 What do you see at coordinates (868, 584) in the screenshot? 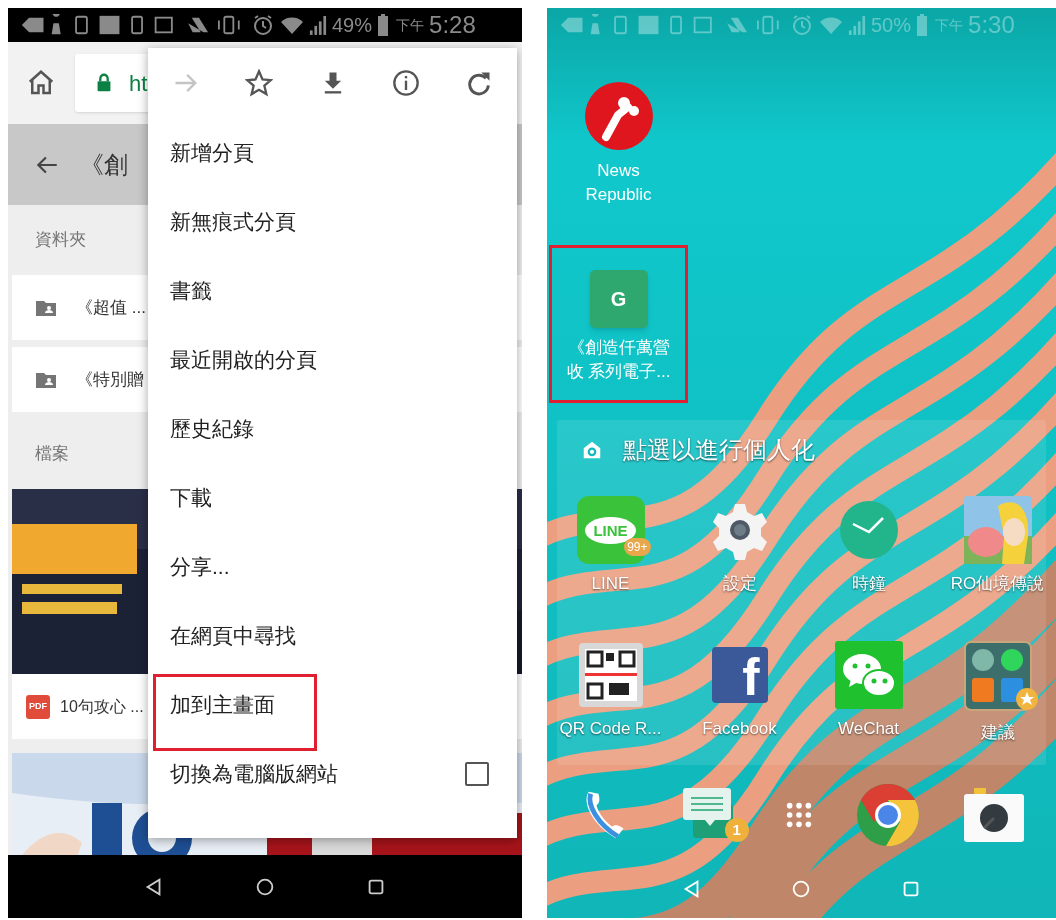
I see `app-label: 時鐘` at bounding box center [868, 584].